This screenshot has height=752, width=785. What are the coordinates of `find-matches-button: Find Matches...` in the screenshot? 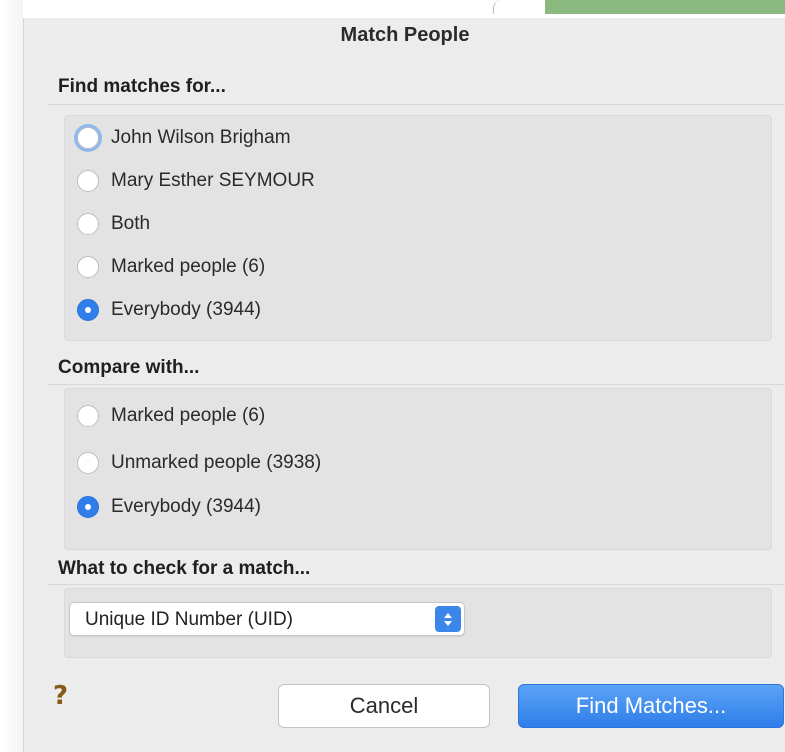 It's located at (651, 706).